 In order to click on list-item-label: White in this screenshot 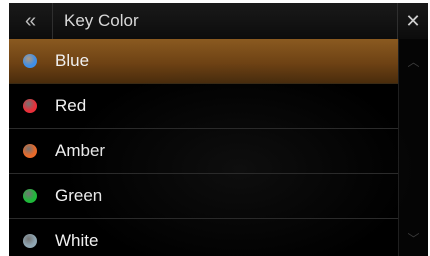, I will do `click(77, 240)`.